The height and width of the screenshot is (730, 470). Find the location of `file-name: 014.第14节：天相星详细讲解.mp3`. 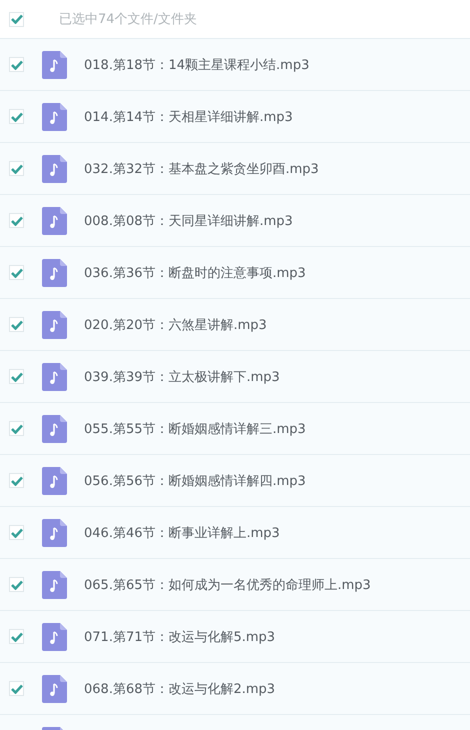

file-name: 014.第14节：天相星详细讲解.mp3 is located at coordinates (188, 117).